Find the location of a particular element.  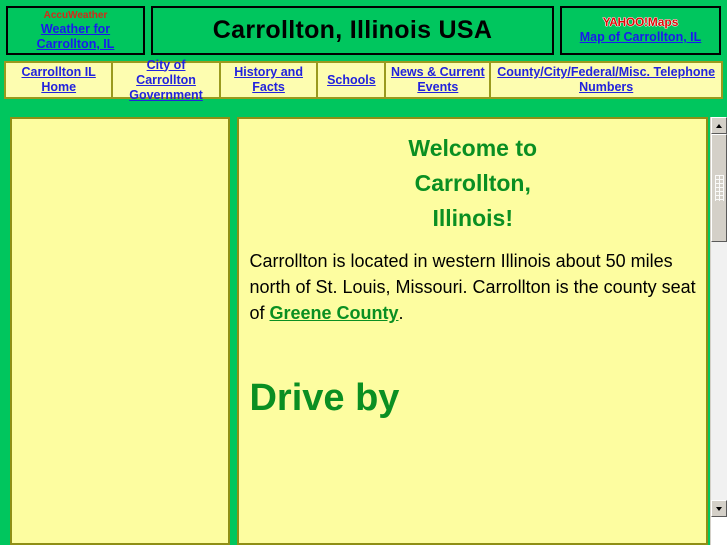

nav-item-schools: Schools is located at coordinates (352, 80).